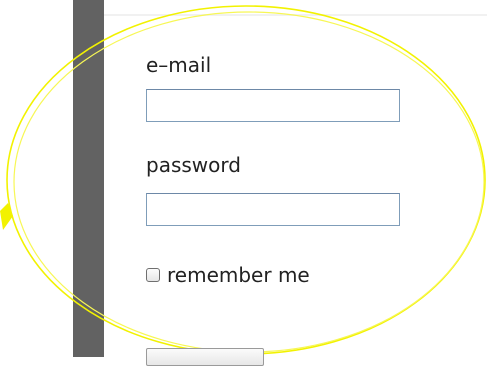 The image size is (487, 366). Describe the element at coordinates (238, 275) in the screenshot. I see `remember-me-label: remember me` at that location.